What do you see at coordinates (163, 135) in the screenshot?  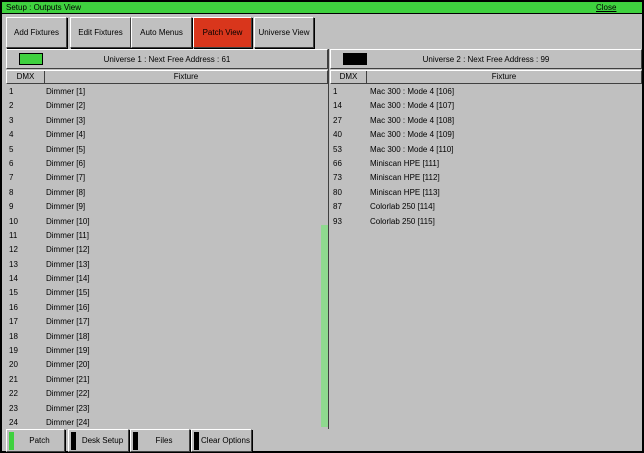 I see `table-row: 4 Dimmer [4]` at bounding box center [163, 135].